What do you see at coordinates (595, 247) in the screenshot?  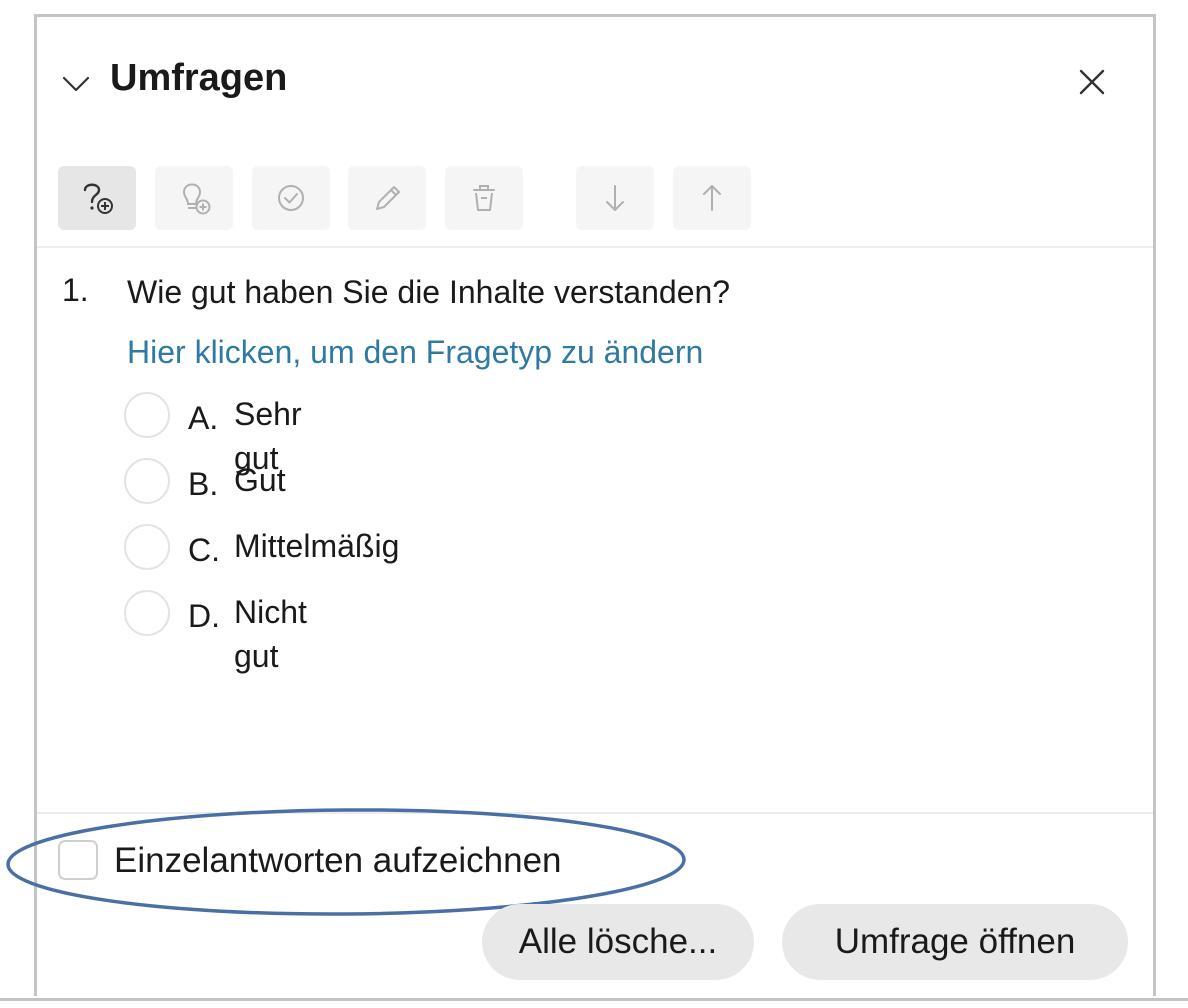 I see `toolbar-divider` at bounding box center [595, 247].